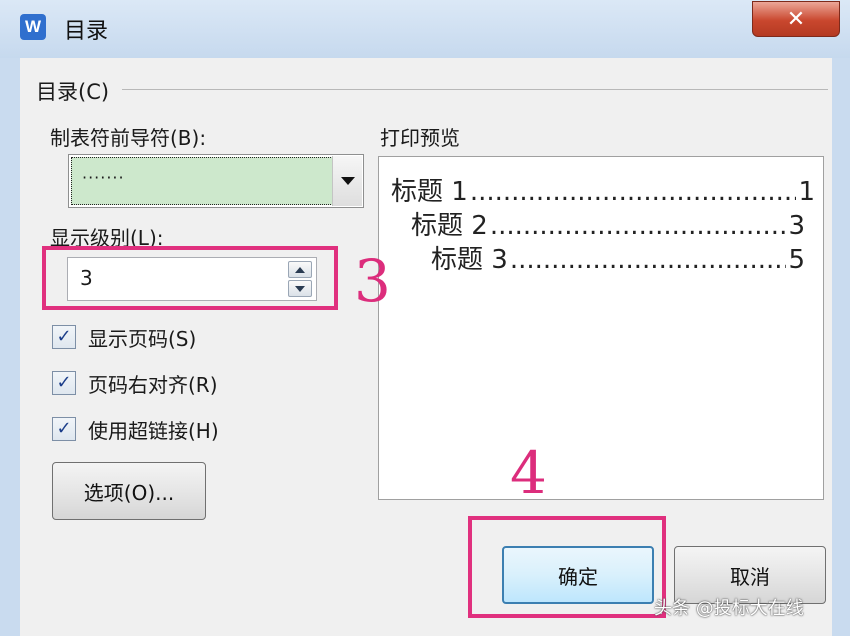 This screenshot has width=850, height=636. I want to click on close-button: ✕, so click(796, 19).